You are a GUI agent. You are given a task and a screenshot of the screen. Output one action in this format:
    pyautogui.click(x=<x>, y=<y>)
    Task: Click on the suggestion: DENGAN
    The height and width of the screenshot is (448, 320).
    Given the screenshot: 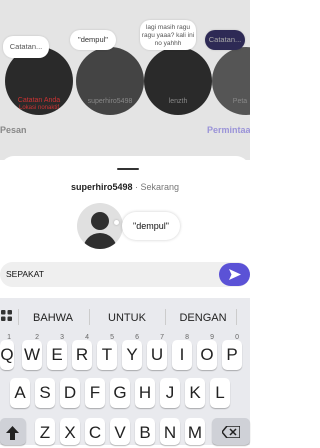 What is the action you would take?
    pyautogui.click(x=203, y=318)
    